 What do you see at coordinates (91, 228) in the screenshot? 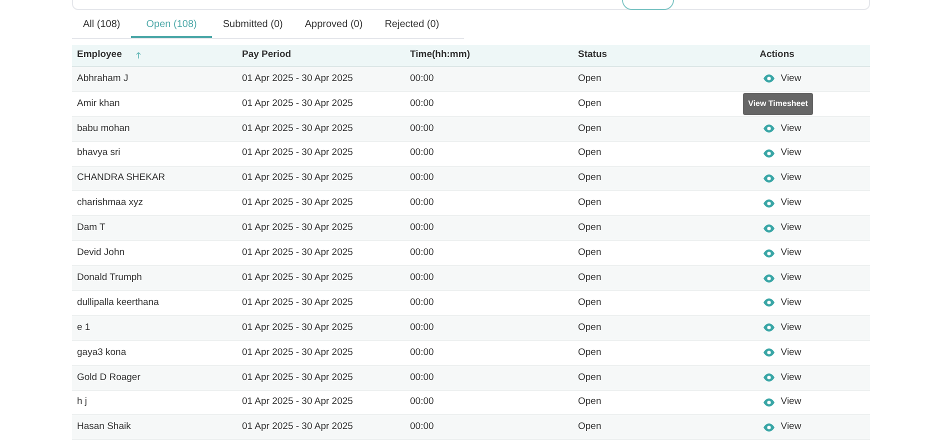
I see `table-cell-text: Dam T` at bounding box center [91, 228].